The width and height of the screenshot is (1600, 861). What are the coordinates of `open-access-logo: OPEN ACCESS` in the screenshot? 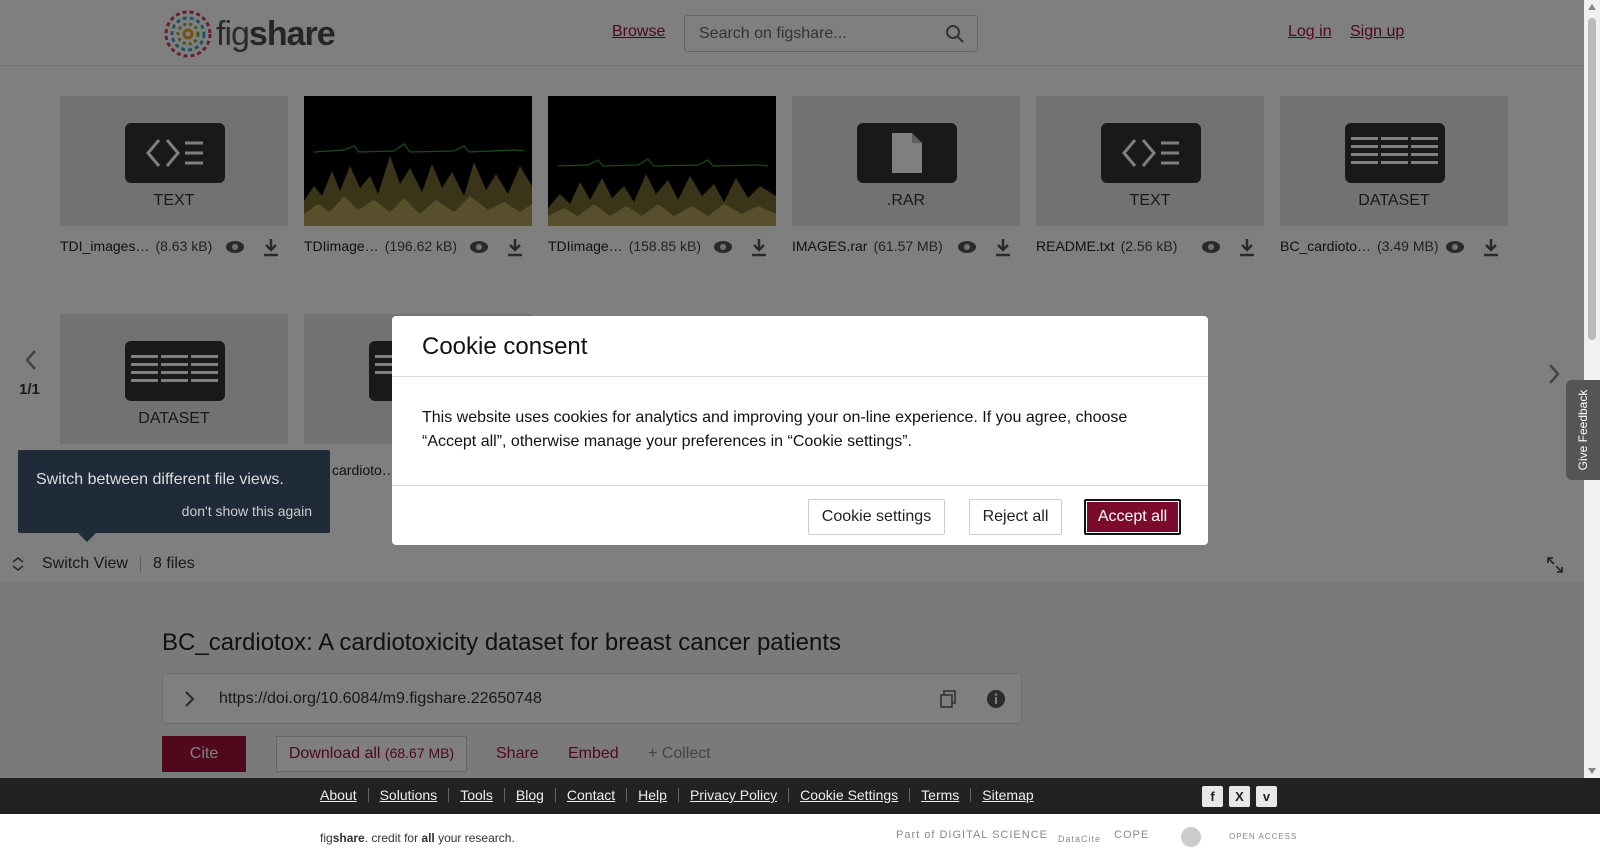 It's located at (1263, 836).